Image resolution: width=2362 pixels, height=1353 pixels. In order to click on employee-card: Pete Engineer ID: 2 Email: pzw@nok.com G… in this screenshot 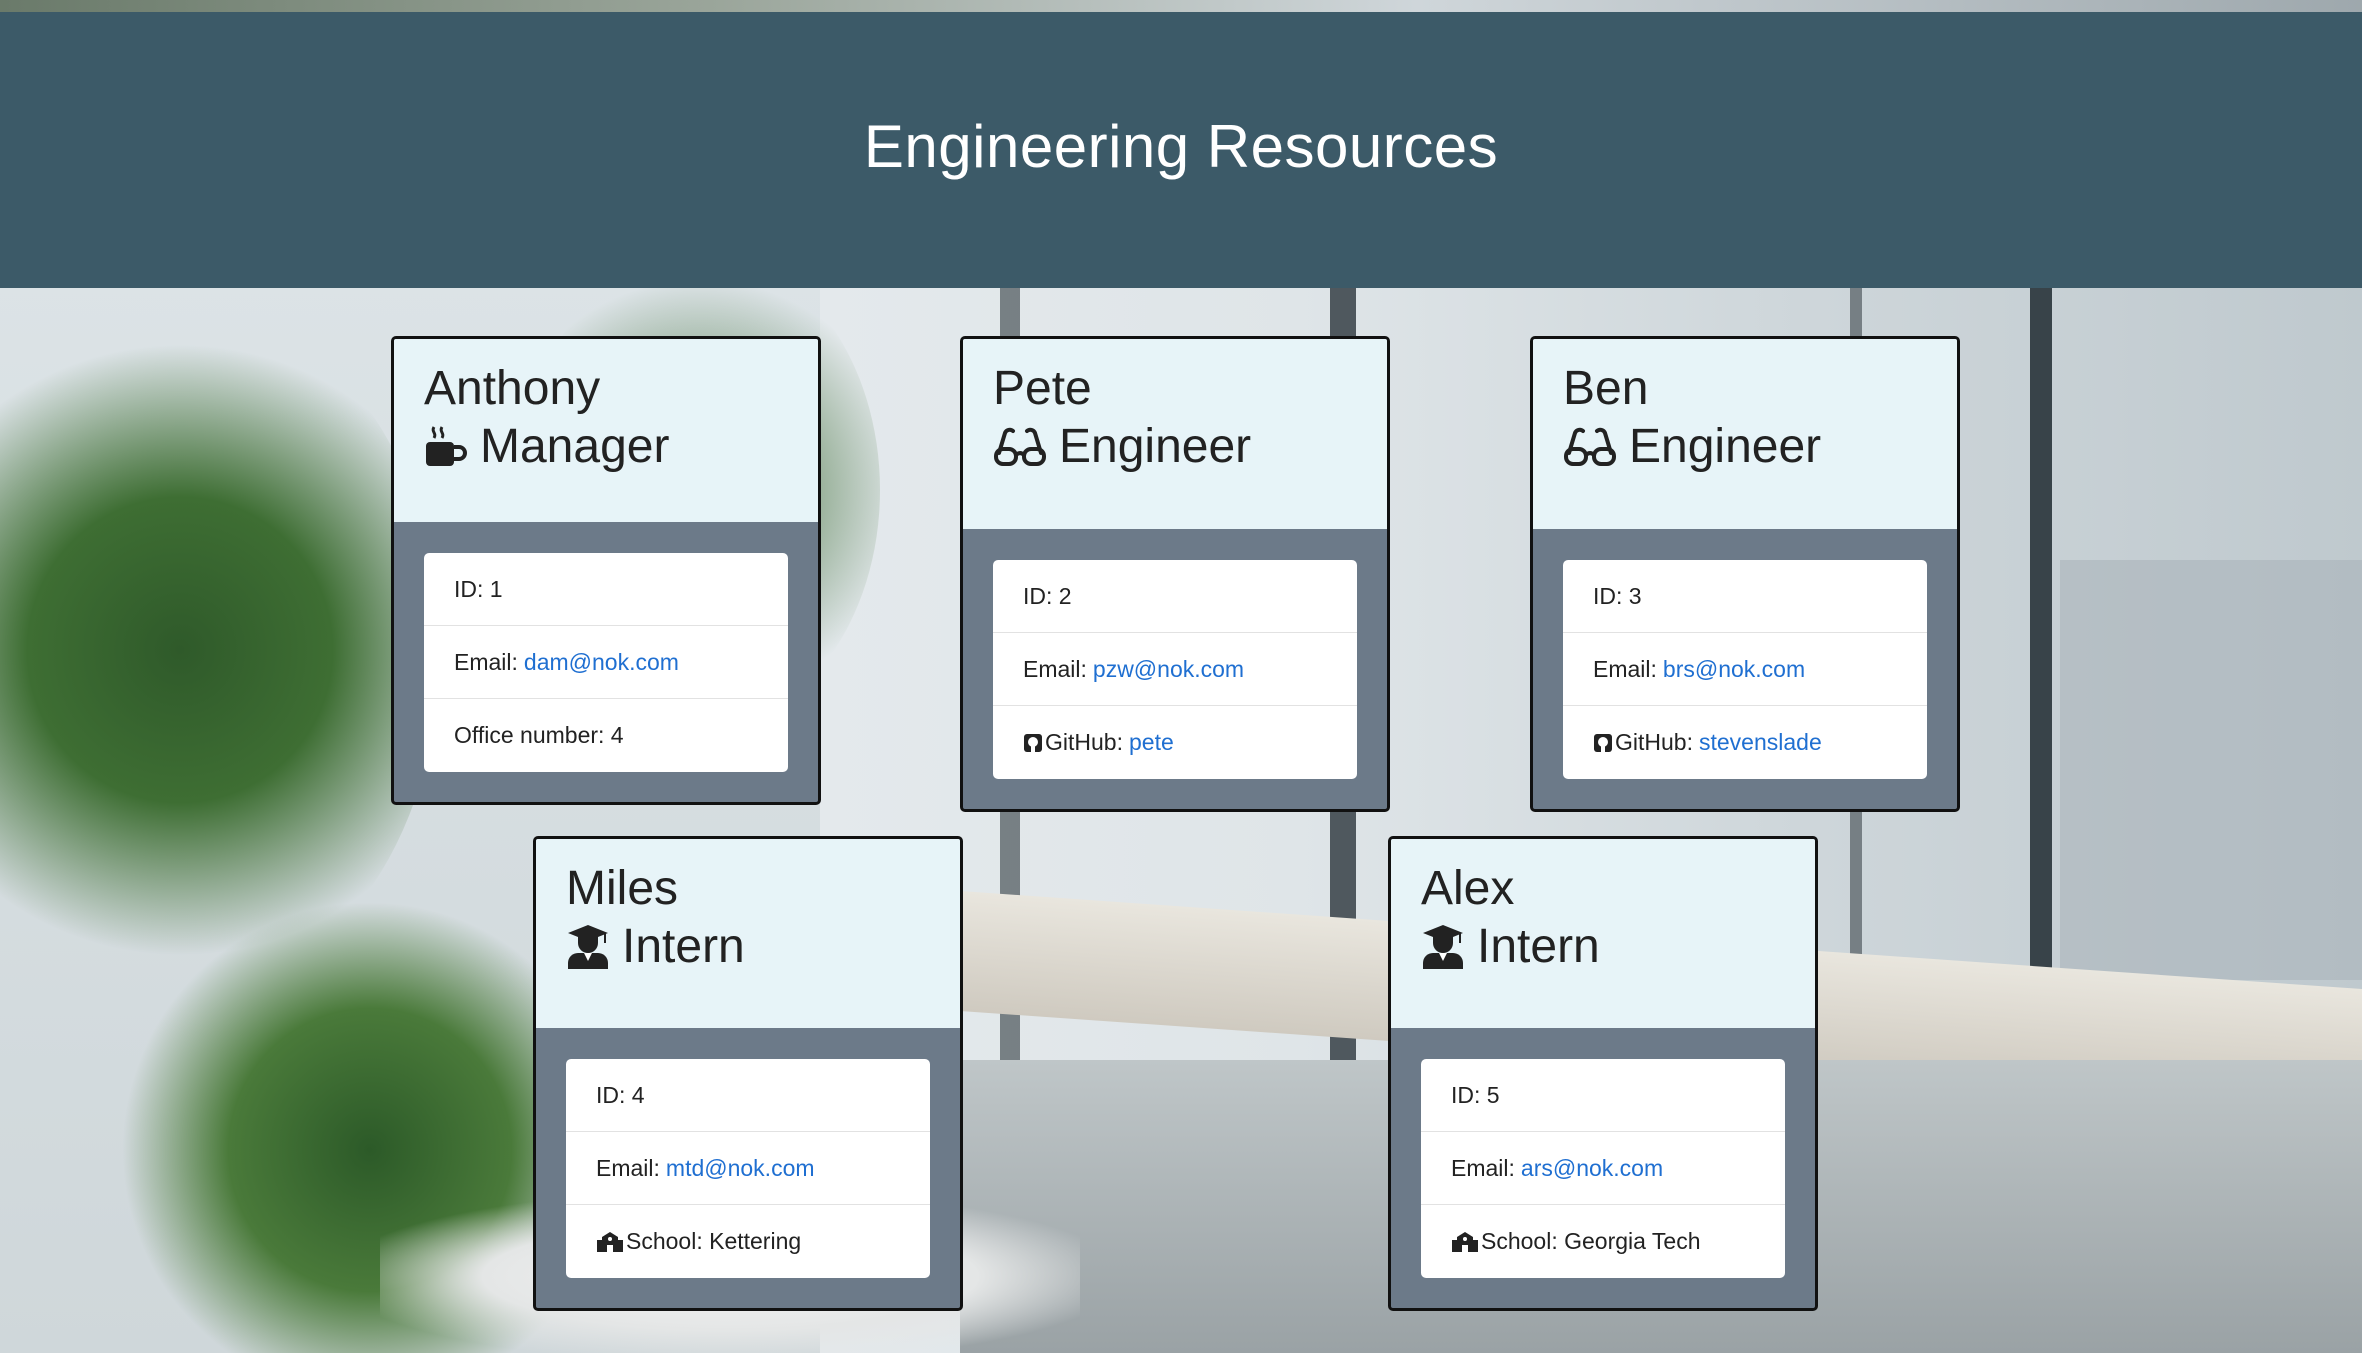, I will do `click(1175, 574)`.